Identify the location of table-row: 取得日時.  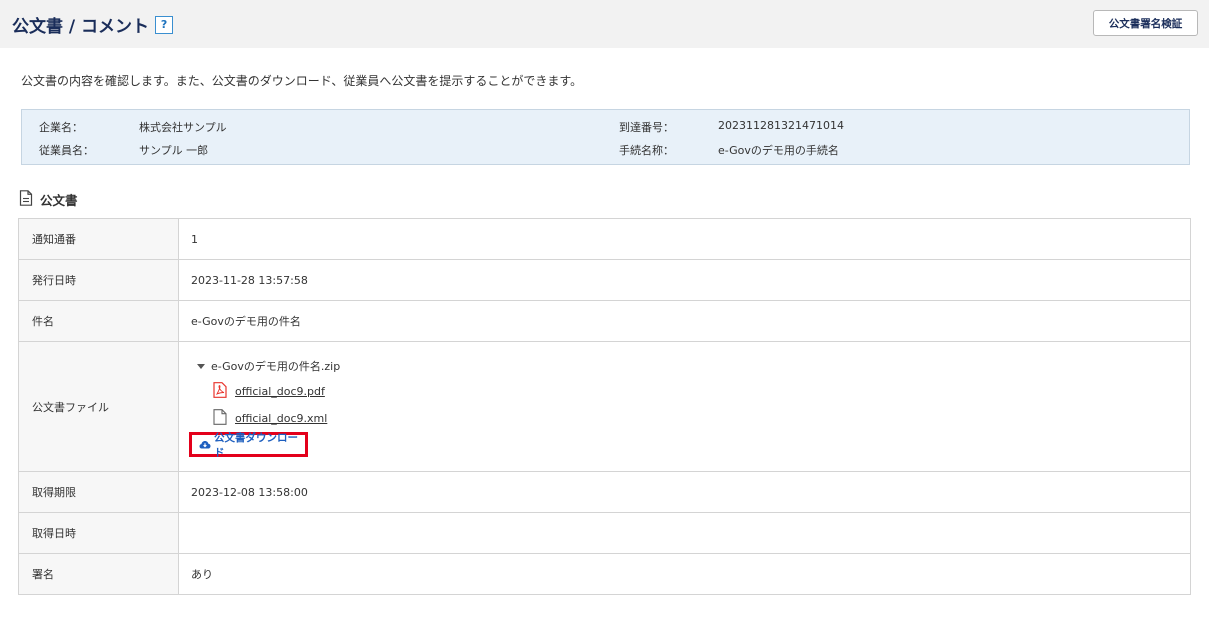
(604, 533).